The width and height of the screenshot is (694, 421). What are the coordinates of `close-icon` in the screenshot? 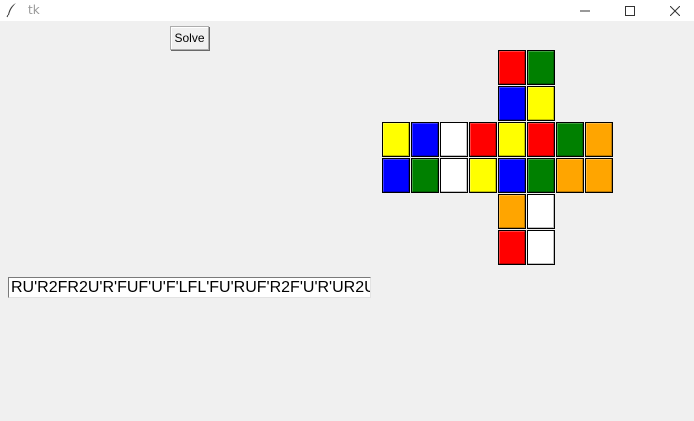 It's located at (675, 10).